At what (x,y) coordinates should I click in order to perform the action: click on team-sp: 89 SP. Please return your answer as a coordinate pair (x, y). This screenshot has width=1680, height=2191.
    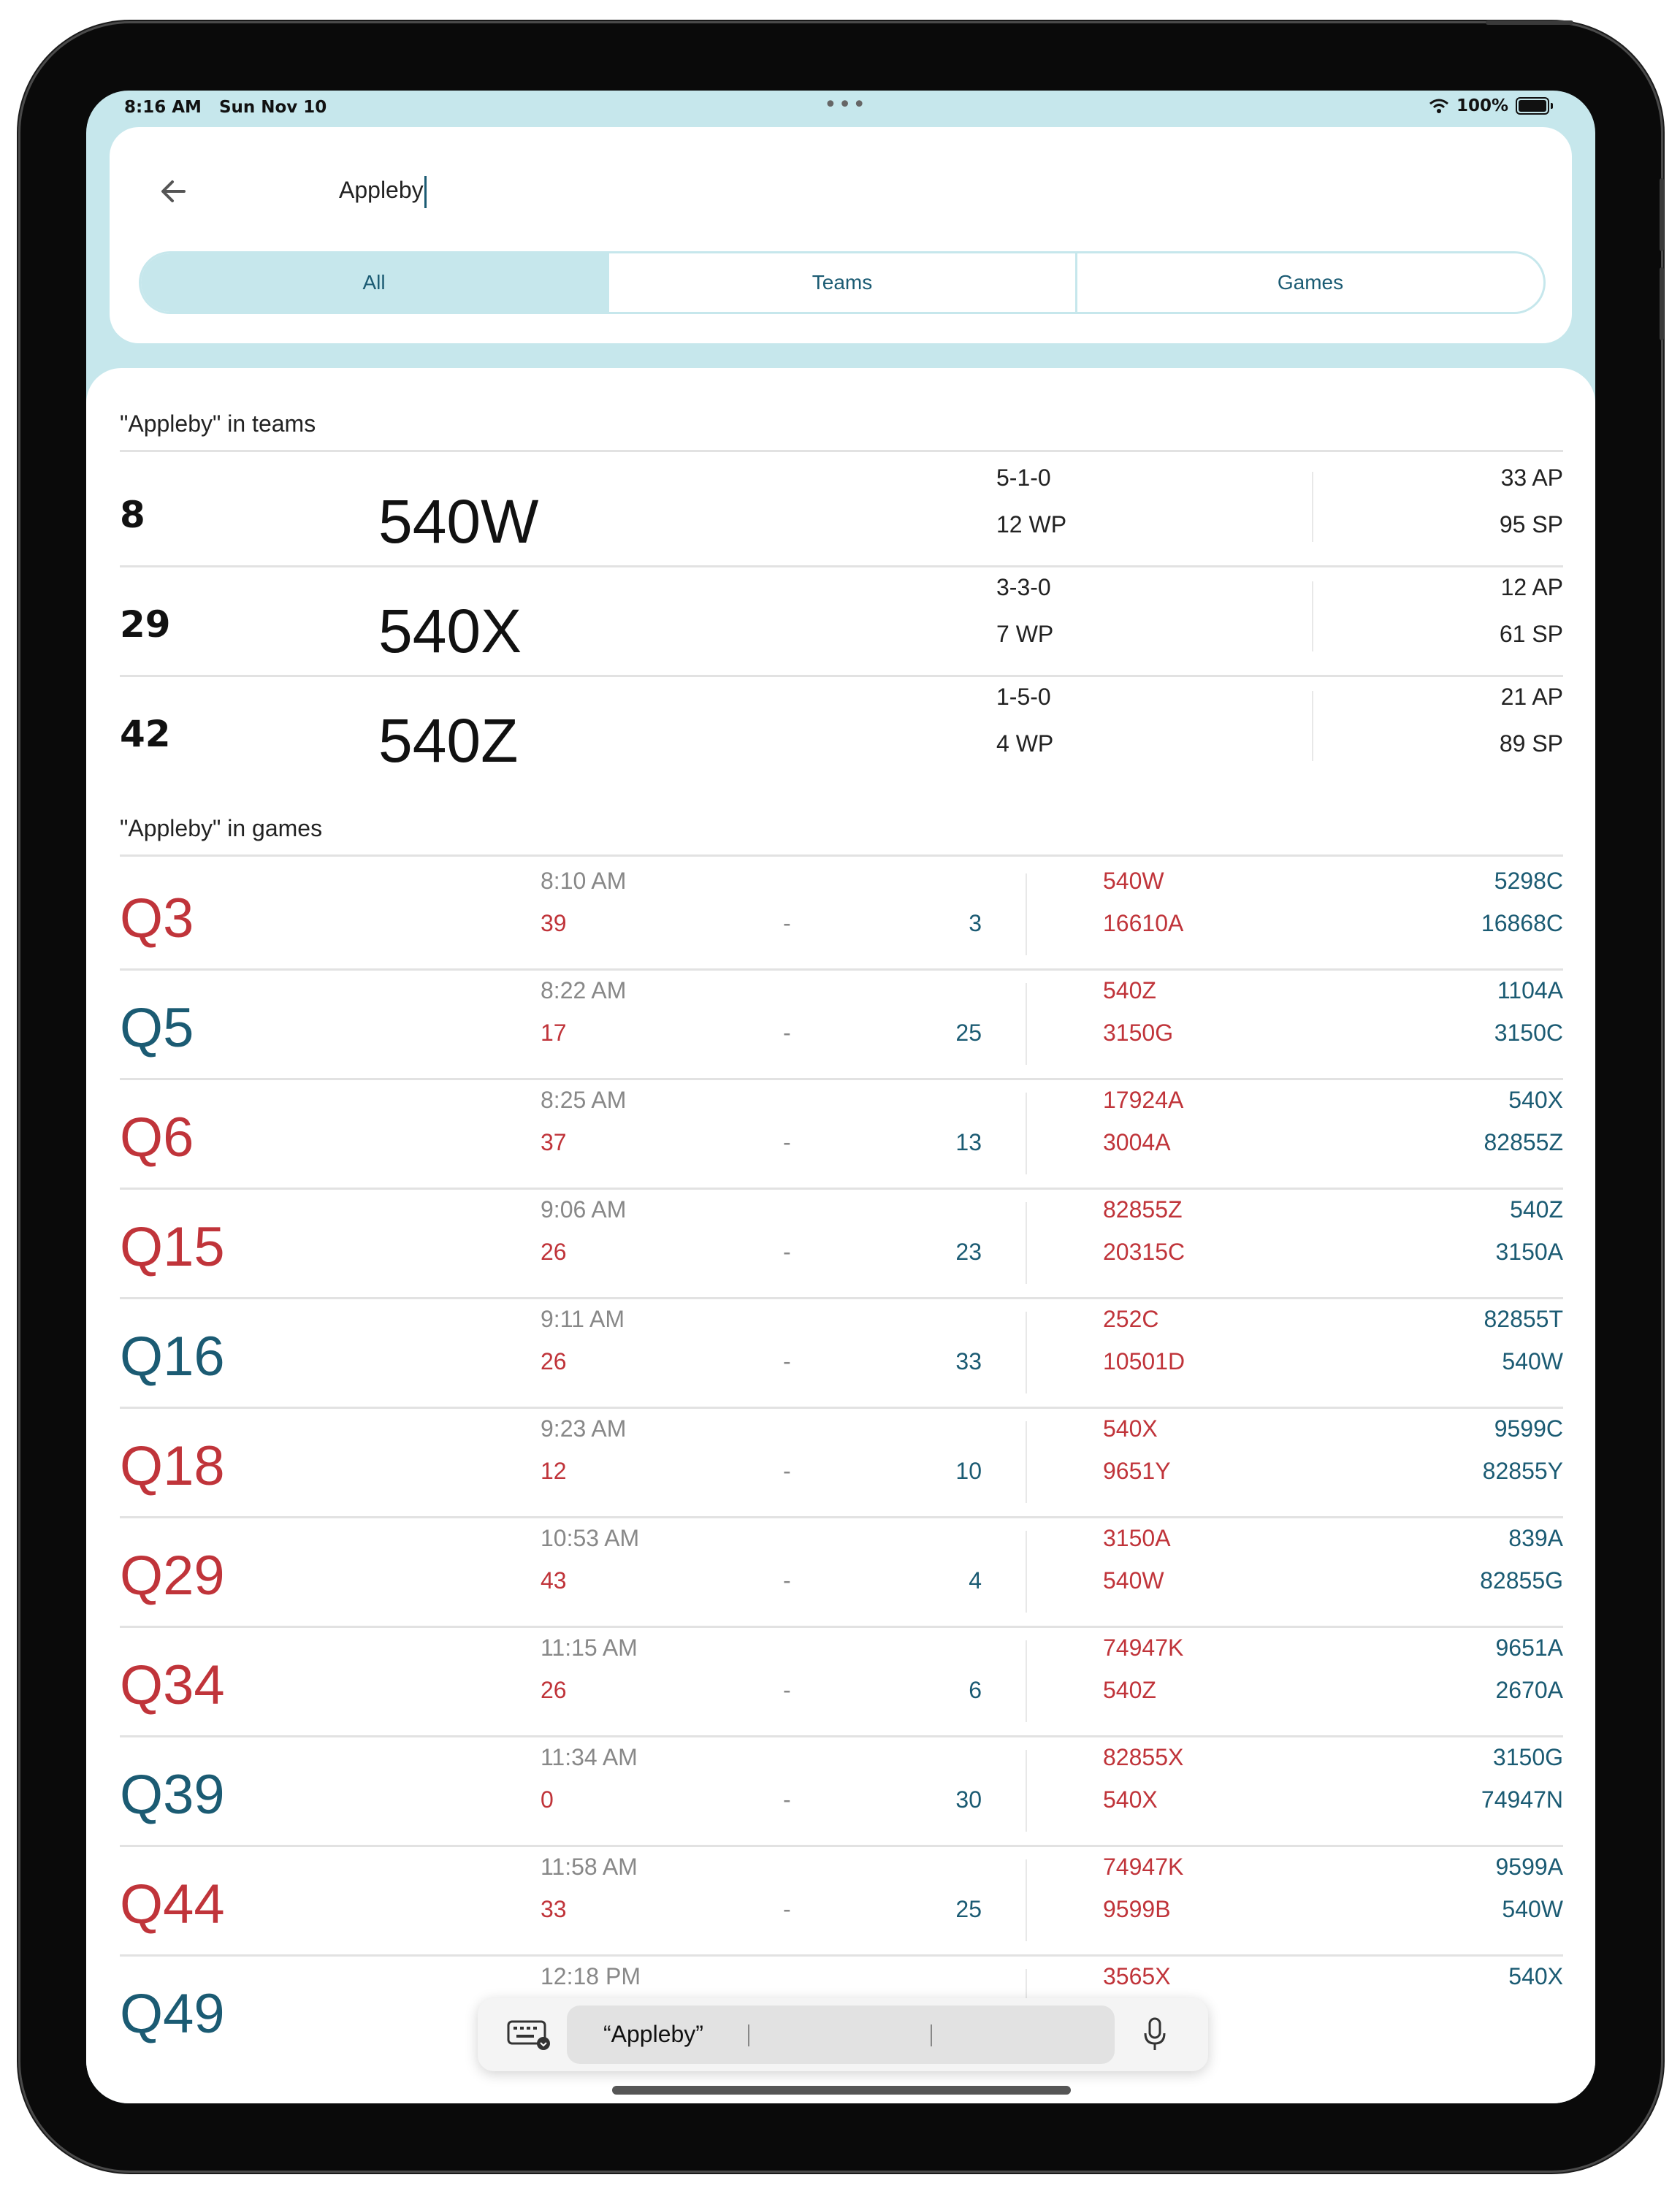
    Looking at the image, I should click on (1531, 743).